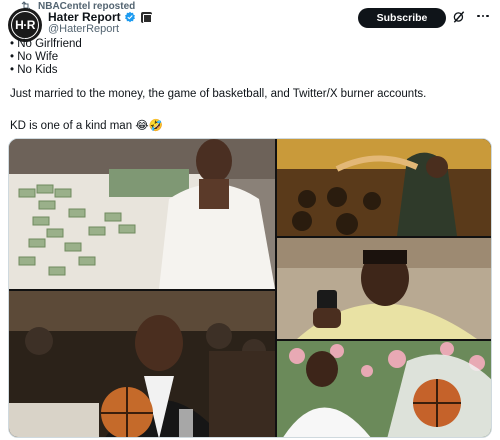  I want to click on verified-badge-icon, so click(129, 17).